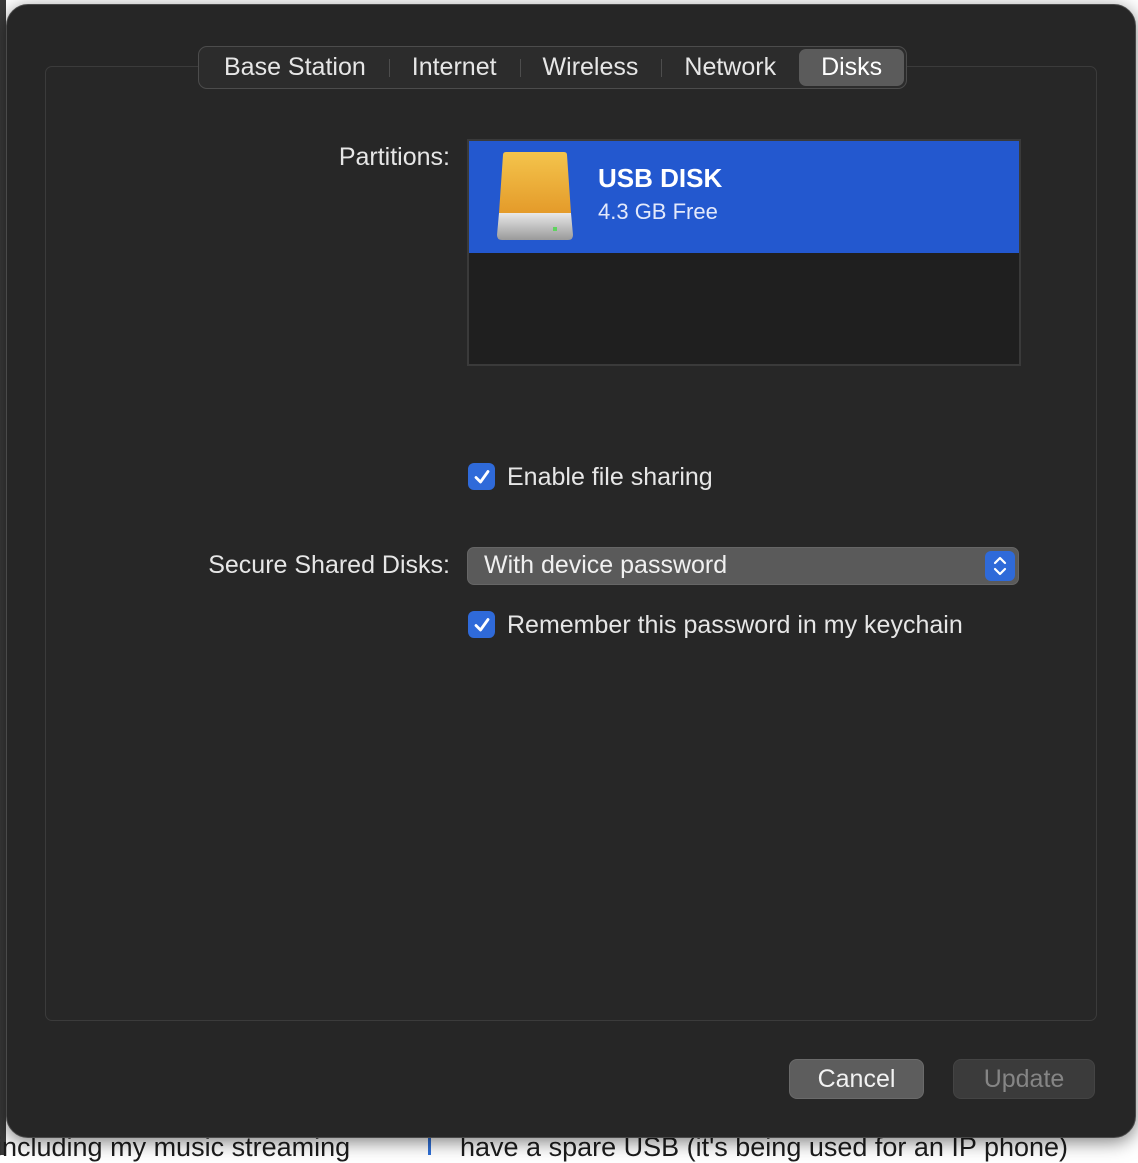 This screenshot has height=1163, width=1138. What do you see at coordinates (429, 1145) in the screenshot?
I see `background-divider` at bounding box center [429, 1145].